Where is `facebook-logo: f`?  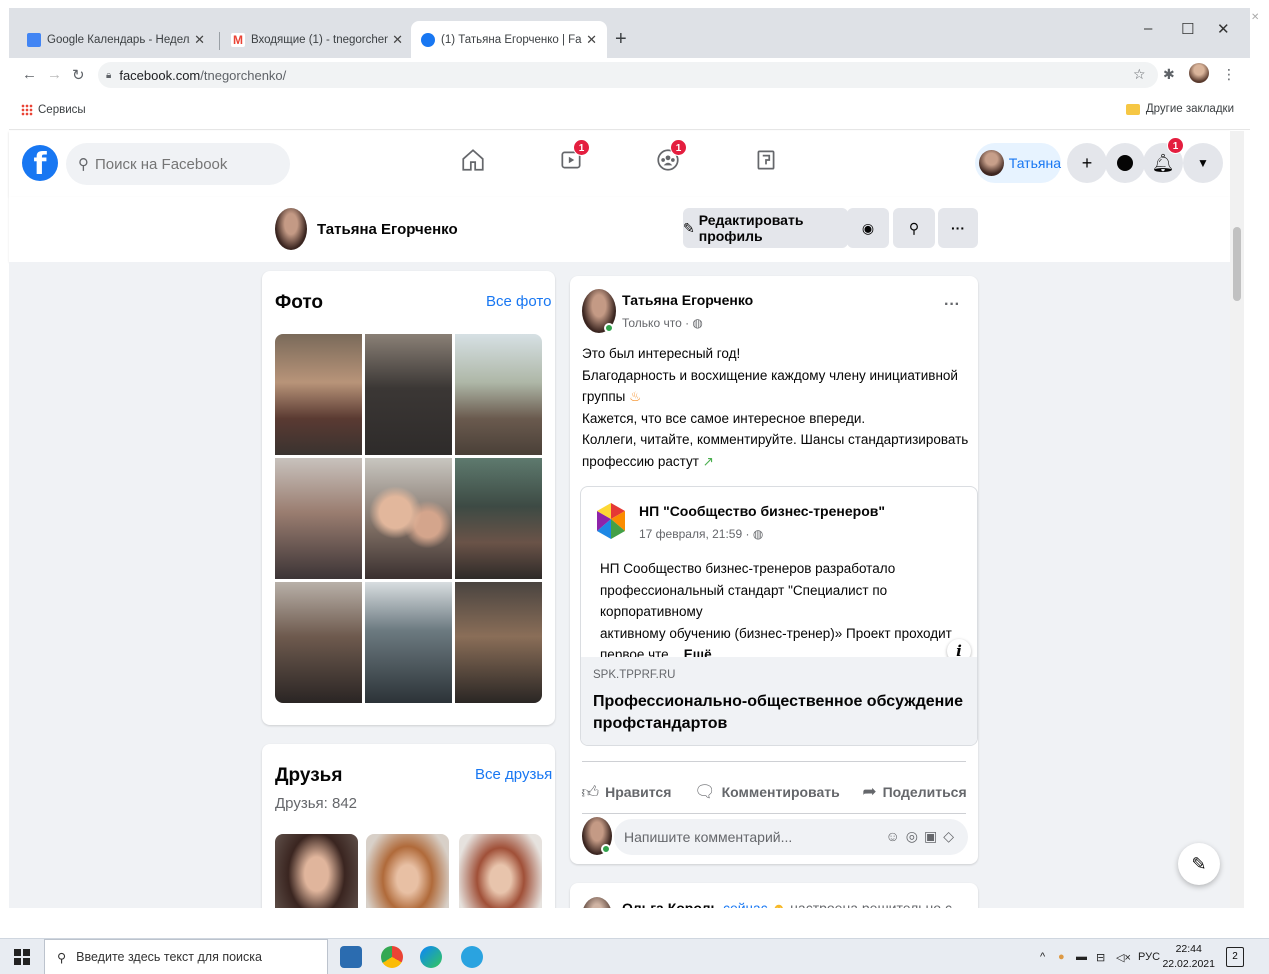 facebook-logo: f is located at coordinates (40, 163).